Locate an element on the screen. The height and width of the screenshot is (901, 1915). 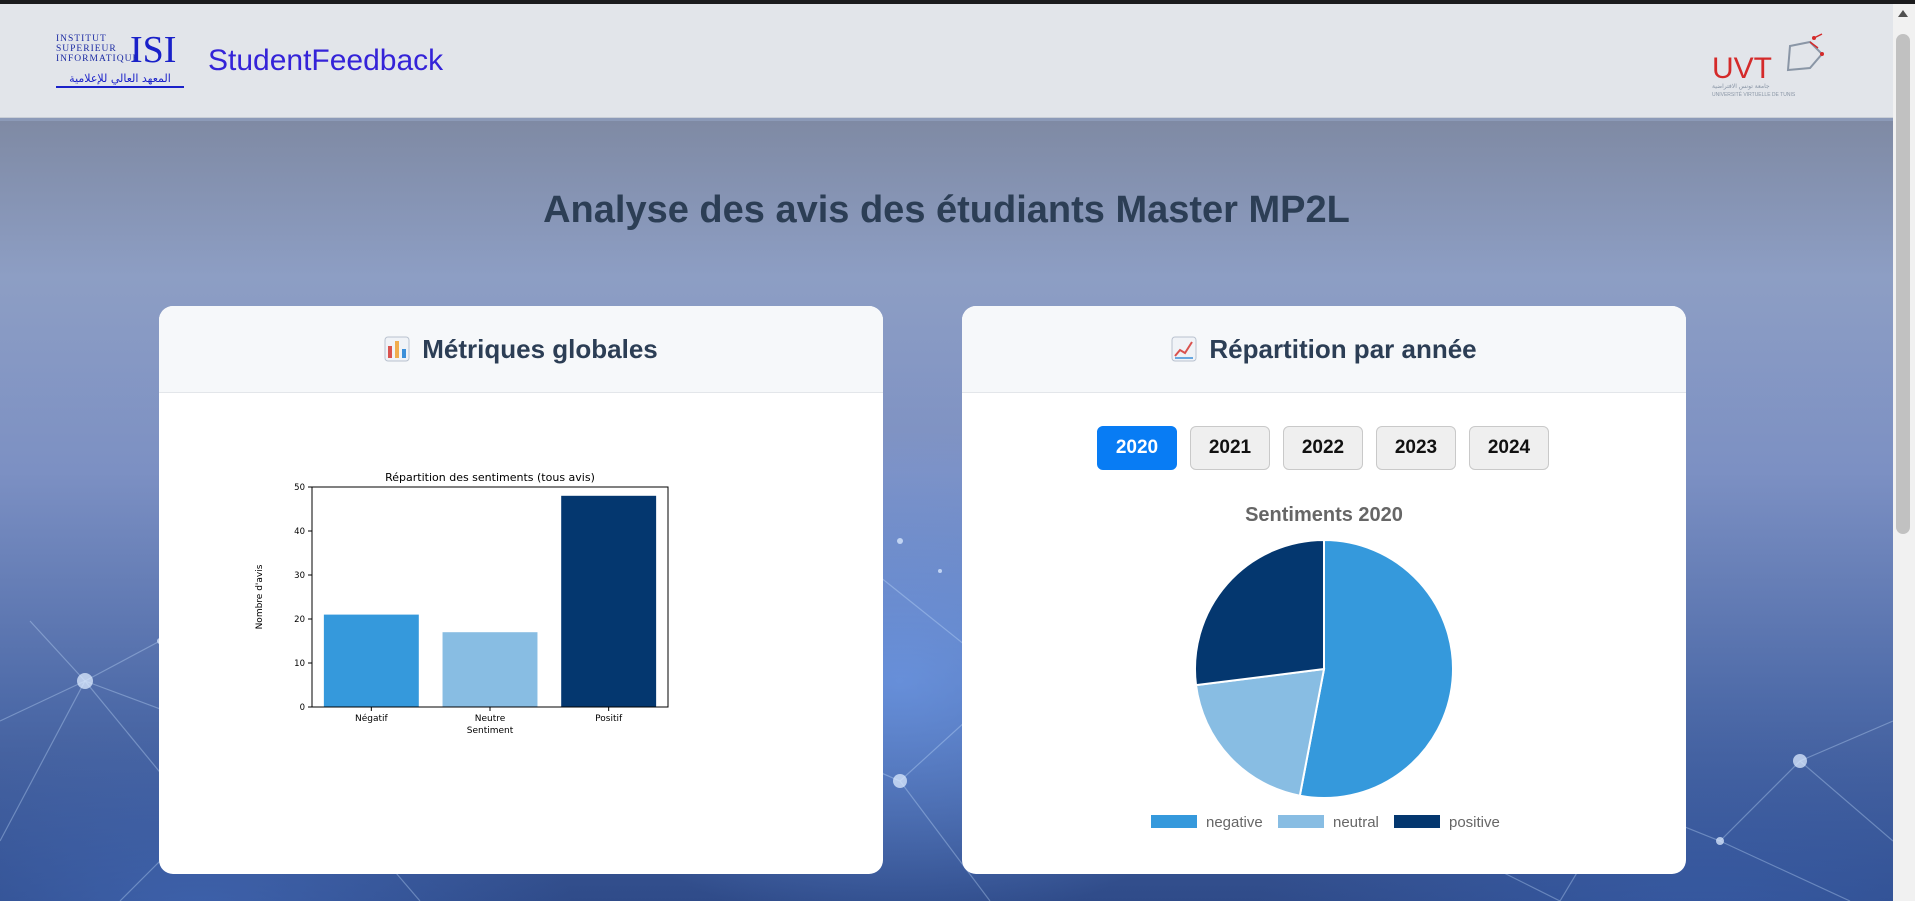
sentiment-pie-chart is located at coordinates (1324, 668).